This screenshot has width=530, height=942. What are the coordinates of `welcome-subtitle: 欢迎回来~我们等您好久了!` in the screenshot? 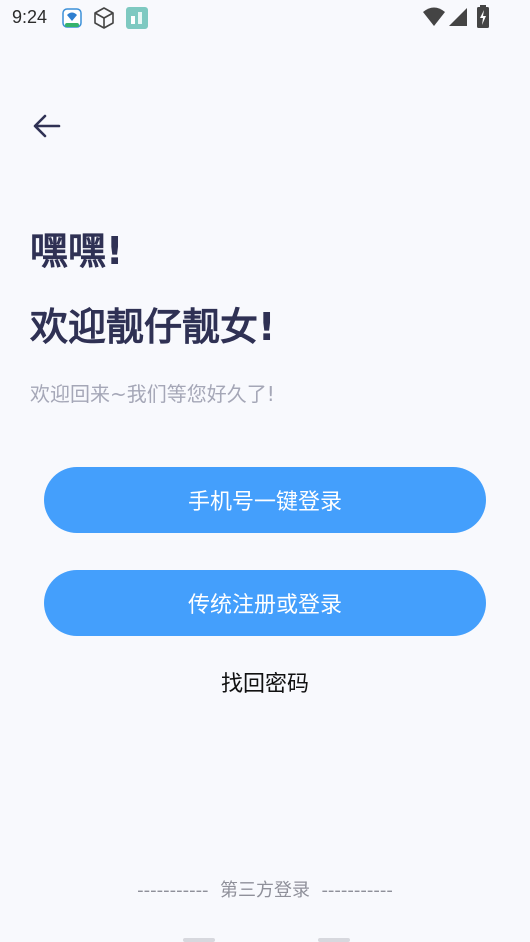 It's located at (152, 394).